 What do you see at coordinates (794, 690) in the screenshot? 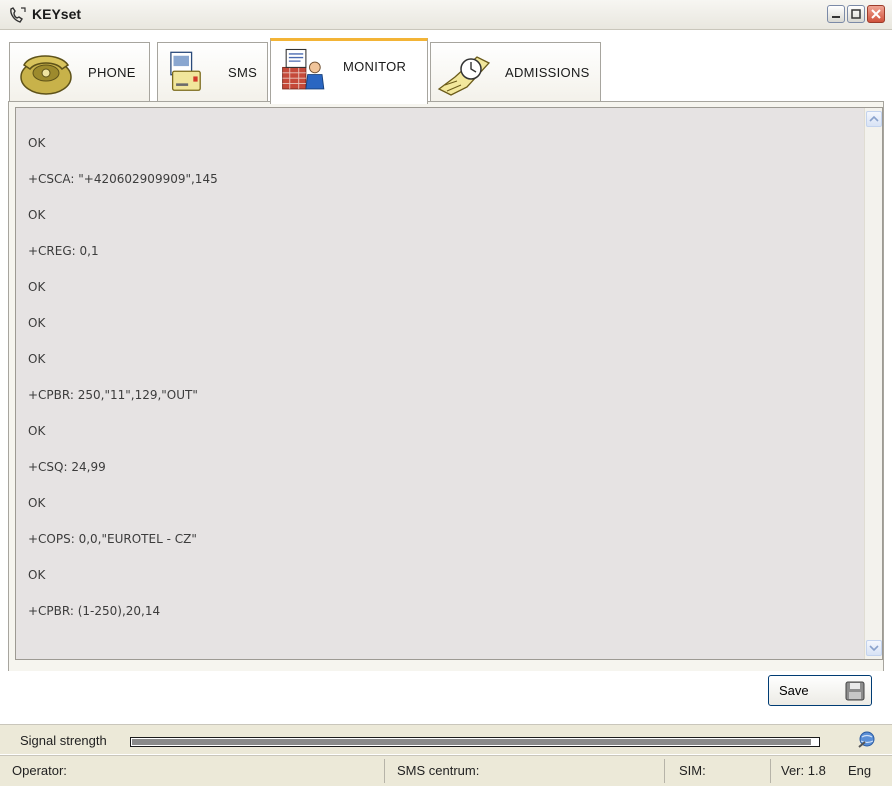
I see `save-button-label: Save` at bounding box center [794, 690].